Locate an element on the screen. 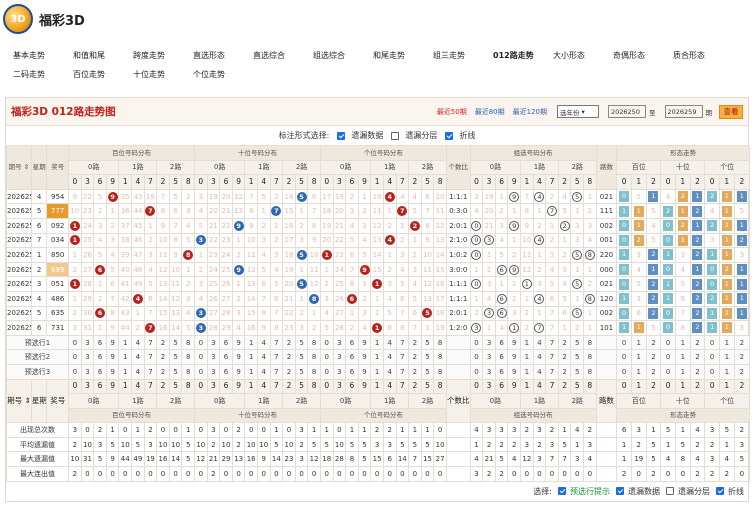  miss-cell: 13 is located at coordinates (163, 284).